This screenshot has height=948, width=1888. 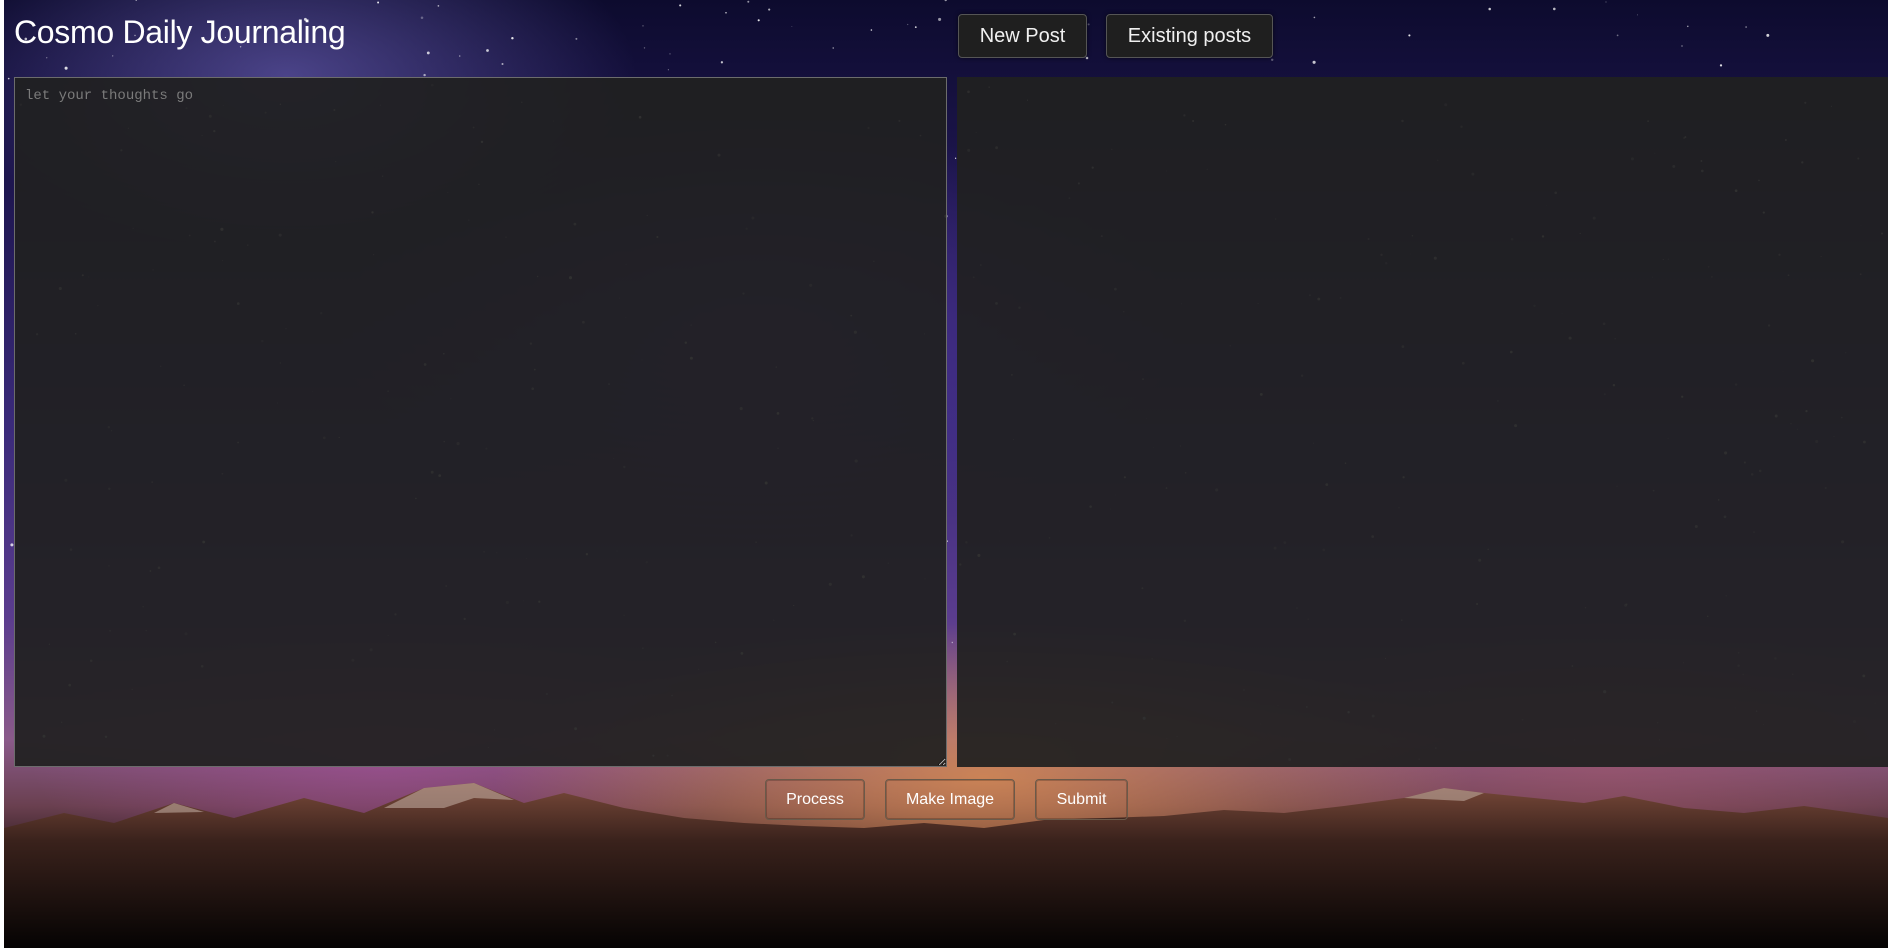 What do you see at coordinates (815, 799) in the screenshot?
I see `process-button: Process` at bounding box center [815, 799].